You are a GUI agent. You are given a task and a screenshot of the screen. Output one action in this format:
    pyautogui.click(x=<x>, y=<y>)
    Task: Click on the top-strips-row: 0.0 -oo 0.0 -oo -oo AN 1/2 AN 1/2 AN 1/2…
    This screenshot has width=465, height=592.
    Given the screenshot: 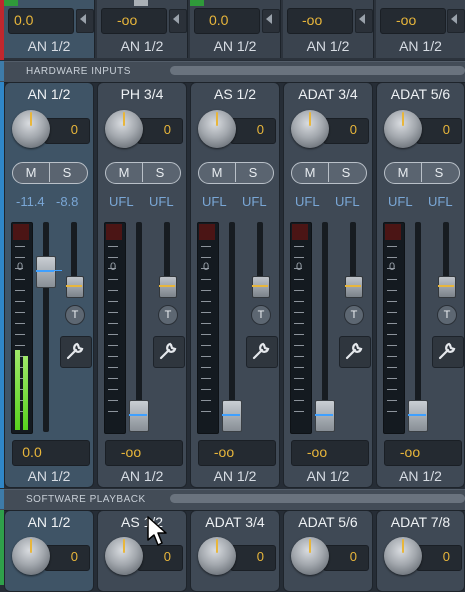 What is the action you would take?
    pyautogui.click(x=232, y=30)
    